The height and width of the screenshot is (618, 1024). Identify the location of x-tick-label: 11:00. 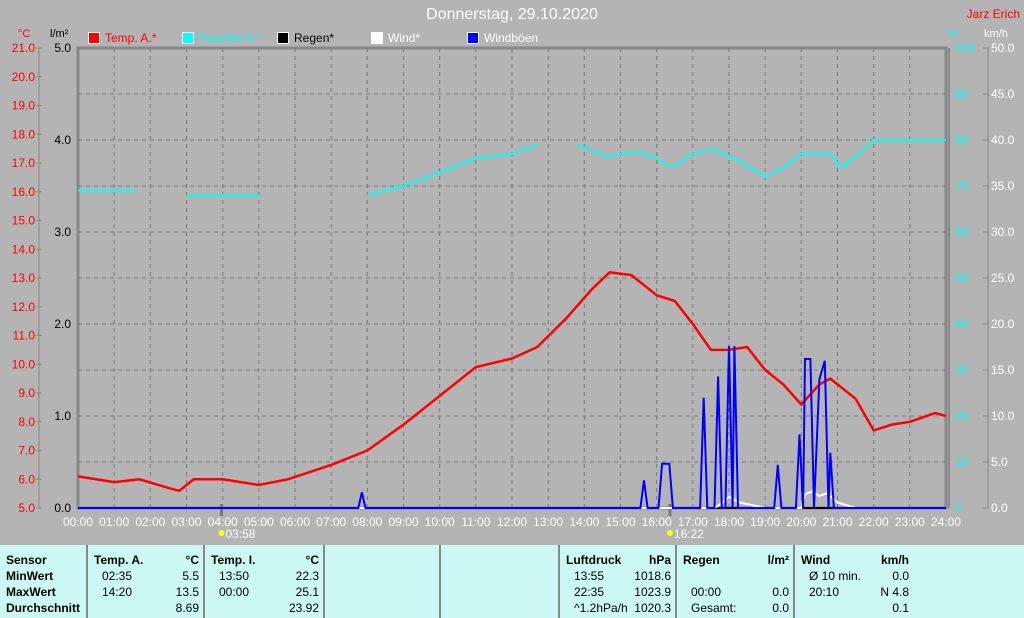
(475, 522).